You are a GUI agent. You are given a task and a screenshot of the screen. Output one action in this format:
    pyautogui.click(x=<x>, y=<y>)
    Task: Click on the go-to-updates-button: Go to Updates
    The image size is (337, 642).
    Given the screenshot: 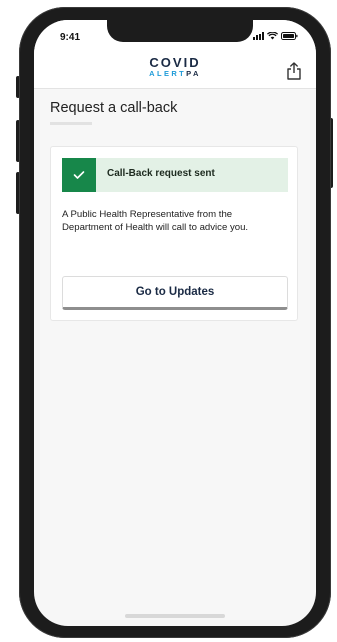 What is the action you would take?
    pyautogui.click(x=175, y=293)
    